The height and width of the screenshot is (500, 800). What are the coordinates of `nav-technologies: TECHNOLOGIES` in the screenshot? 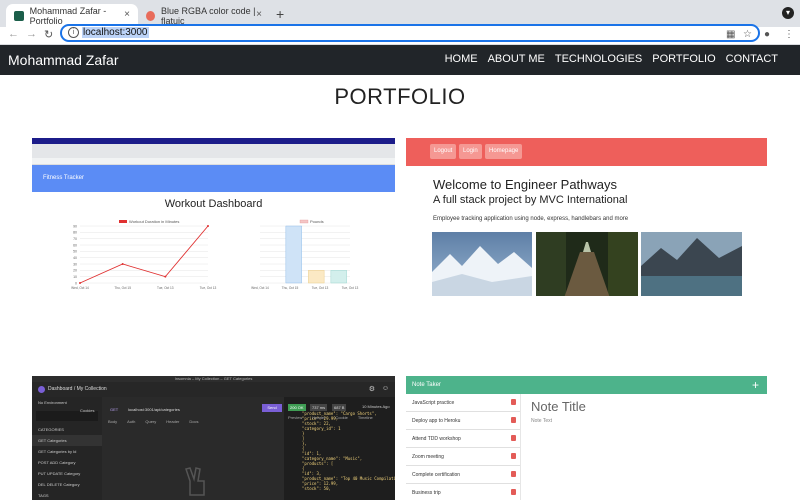 It's located at (598, 59).